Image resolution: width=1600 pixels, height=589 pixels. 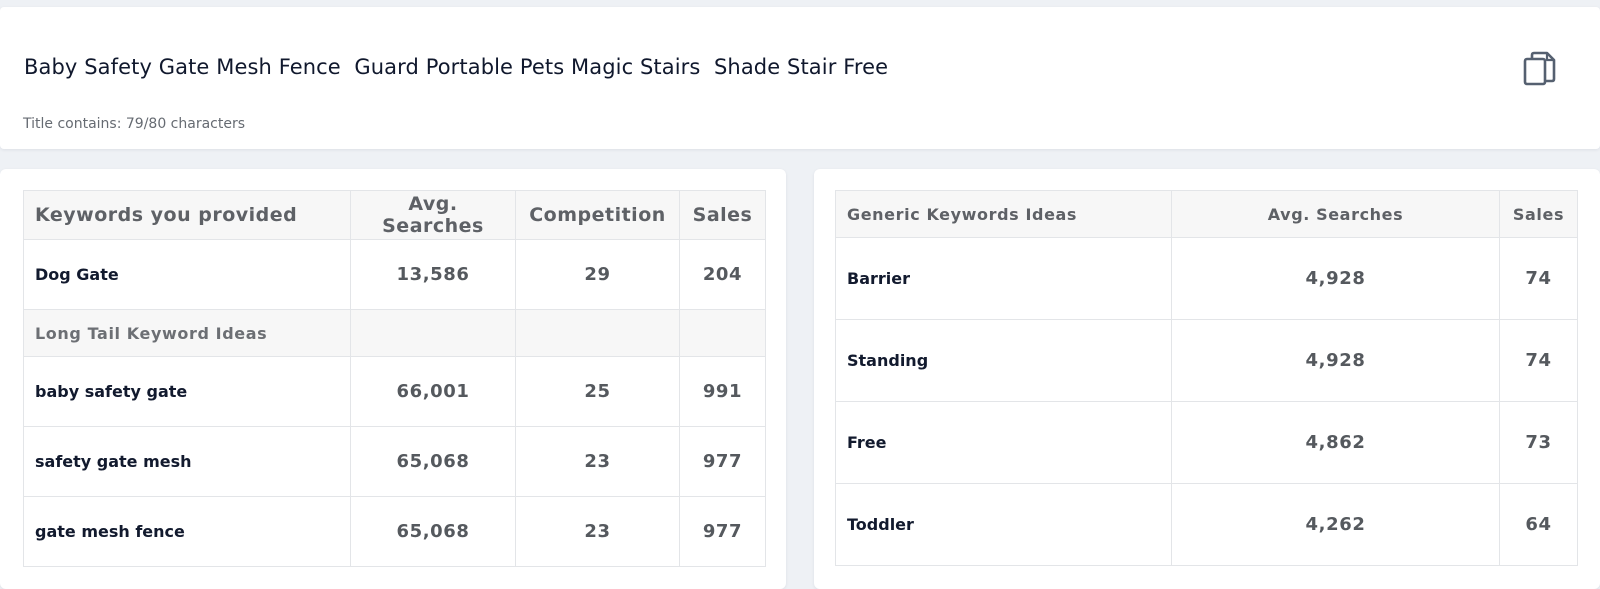 I want to click on copy-title-button, so click(x=1540, y=70).